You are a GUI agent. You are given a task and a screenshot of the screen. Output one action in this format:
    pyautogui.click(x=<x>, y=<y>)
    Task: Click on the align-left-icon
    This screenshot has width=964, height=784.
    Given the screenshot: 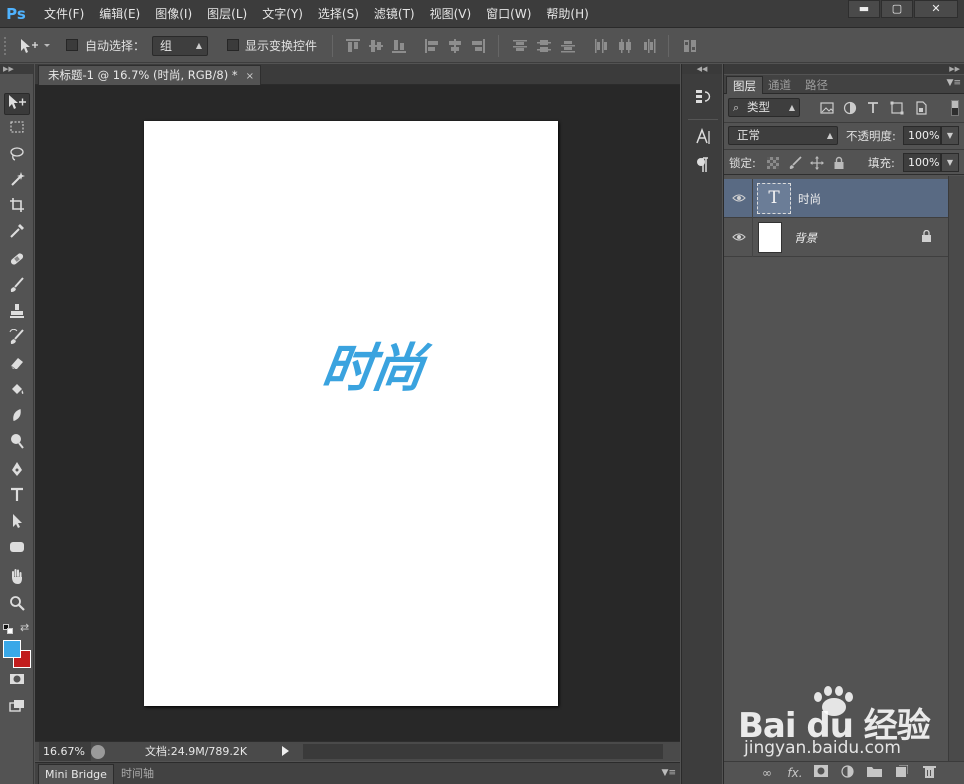 What is the action you would take?
    pyautogui.click(x=432, y=46)
    